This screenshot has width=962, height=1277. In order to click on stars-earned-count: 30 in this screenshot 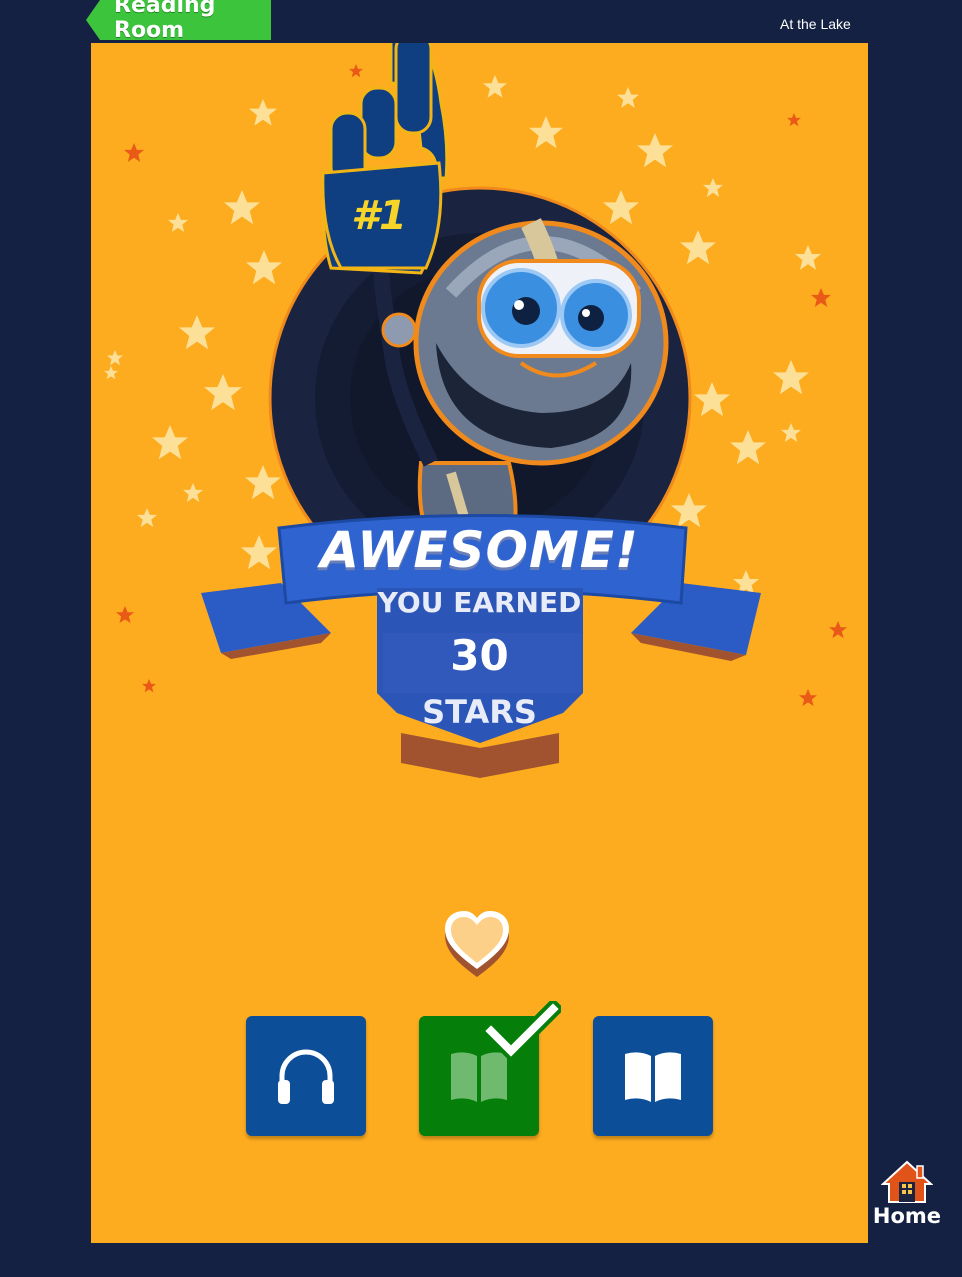, I will do `click(479, 655)`.